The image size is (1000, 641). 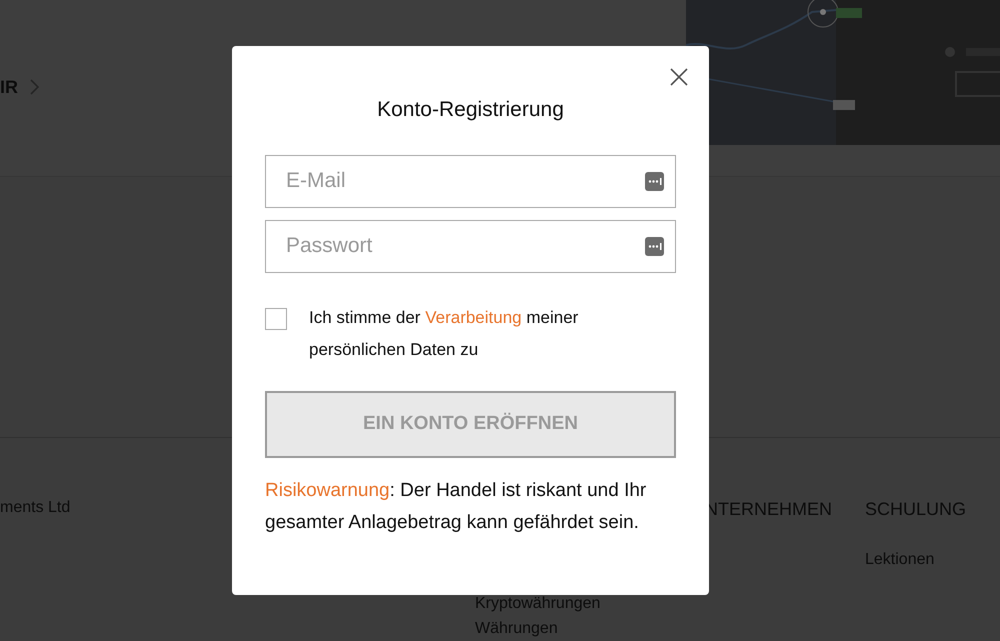 I want to click on dialog-title: Konto-Registrierung, so click(x=470, y=110).